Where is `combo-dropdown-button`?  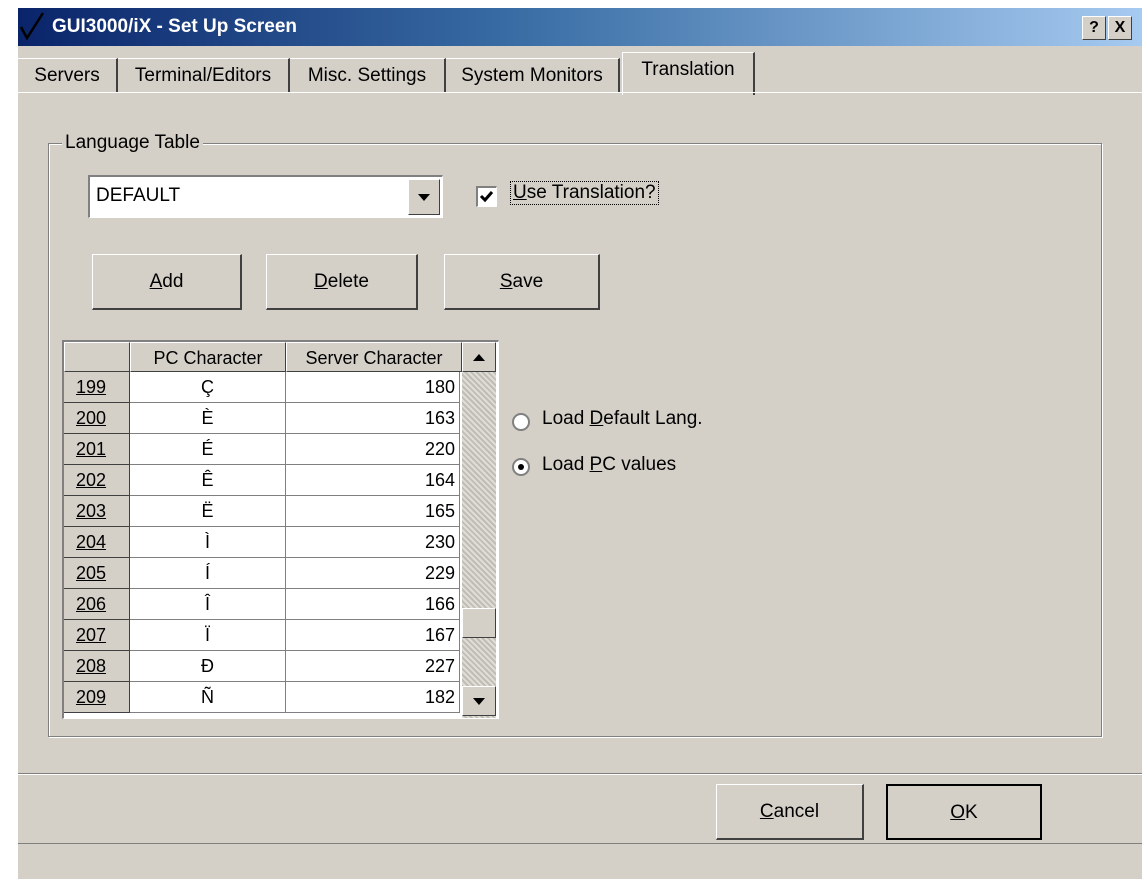 combo-dropdown-button is located at coordinates (424, 197).